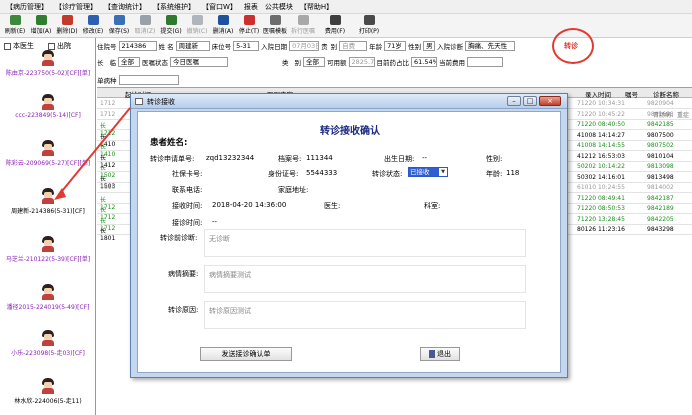 This screenshot has width=692, height=415. I want to click on reason-label: 转诊原因:, so click(183, 310).